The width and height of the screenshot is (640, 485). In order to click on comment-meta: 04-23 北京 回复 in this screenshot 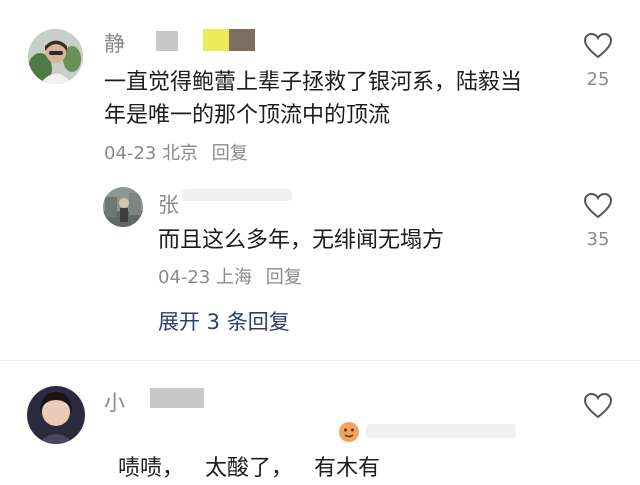, I will do `click(176, 154)`.